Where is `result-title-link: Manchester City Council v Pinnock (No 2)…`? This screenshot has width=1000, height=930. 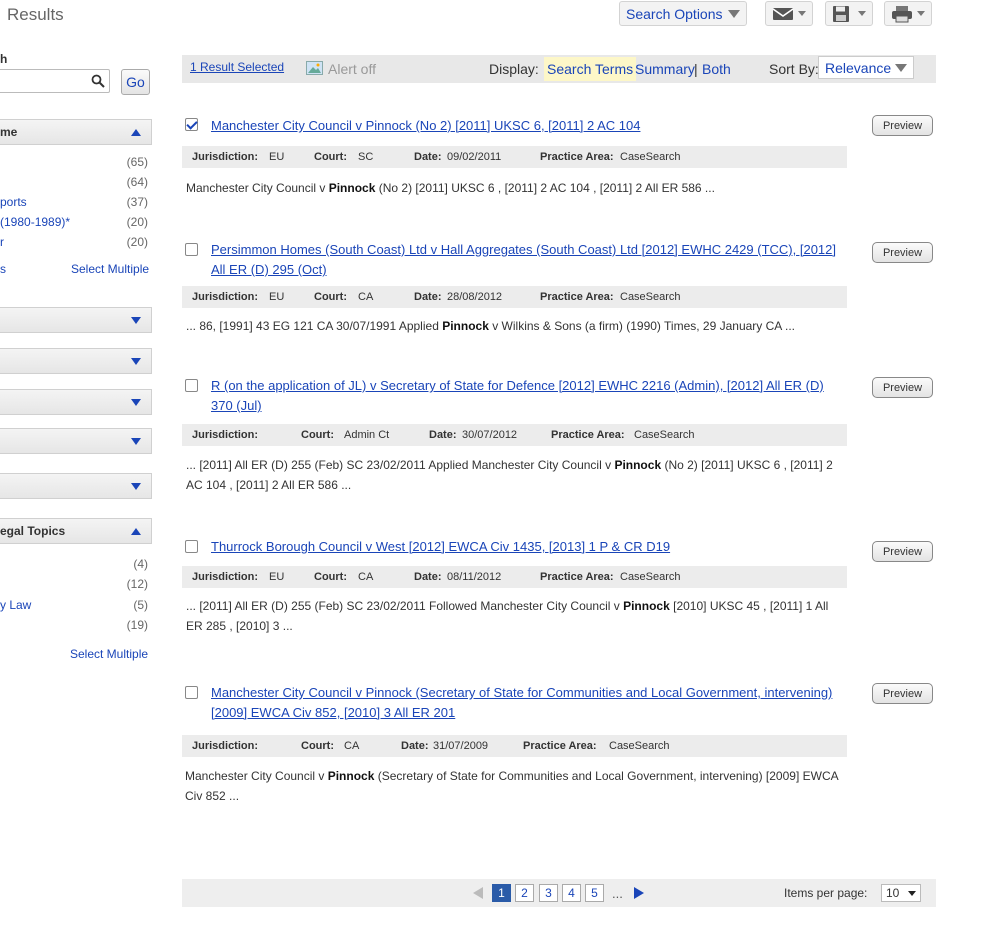 result-title-link: Manchester City Council v Pinnock (No 2)… is located at coordinates (526, 126).